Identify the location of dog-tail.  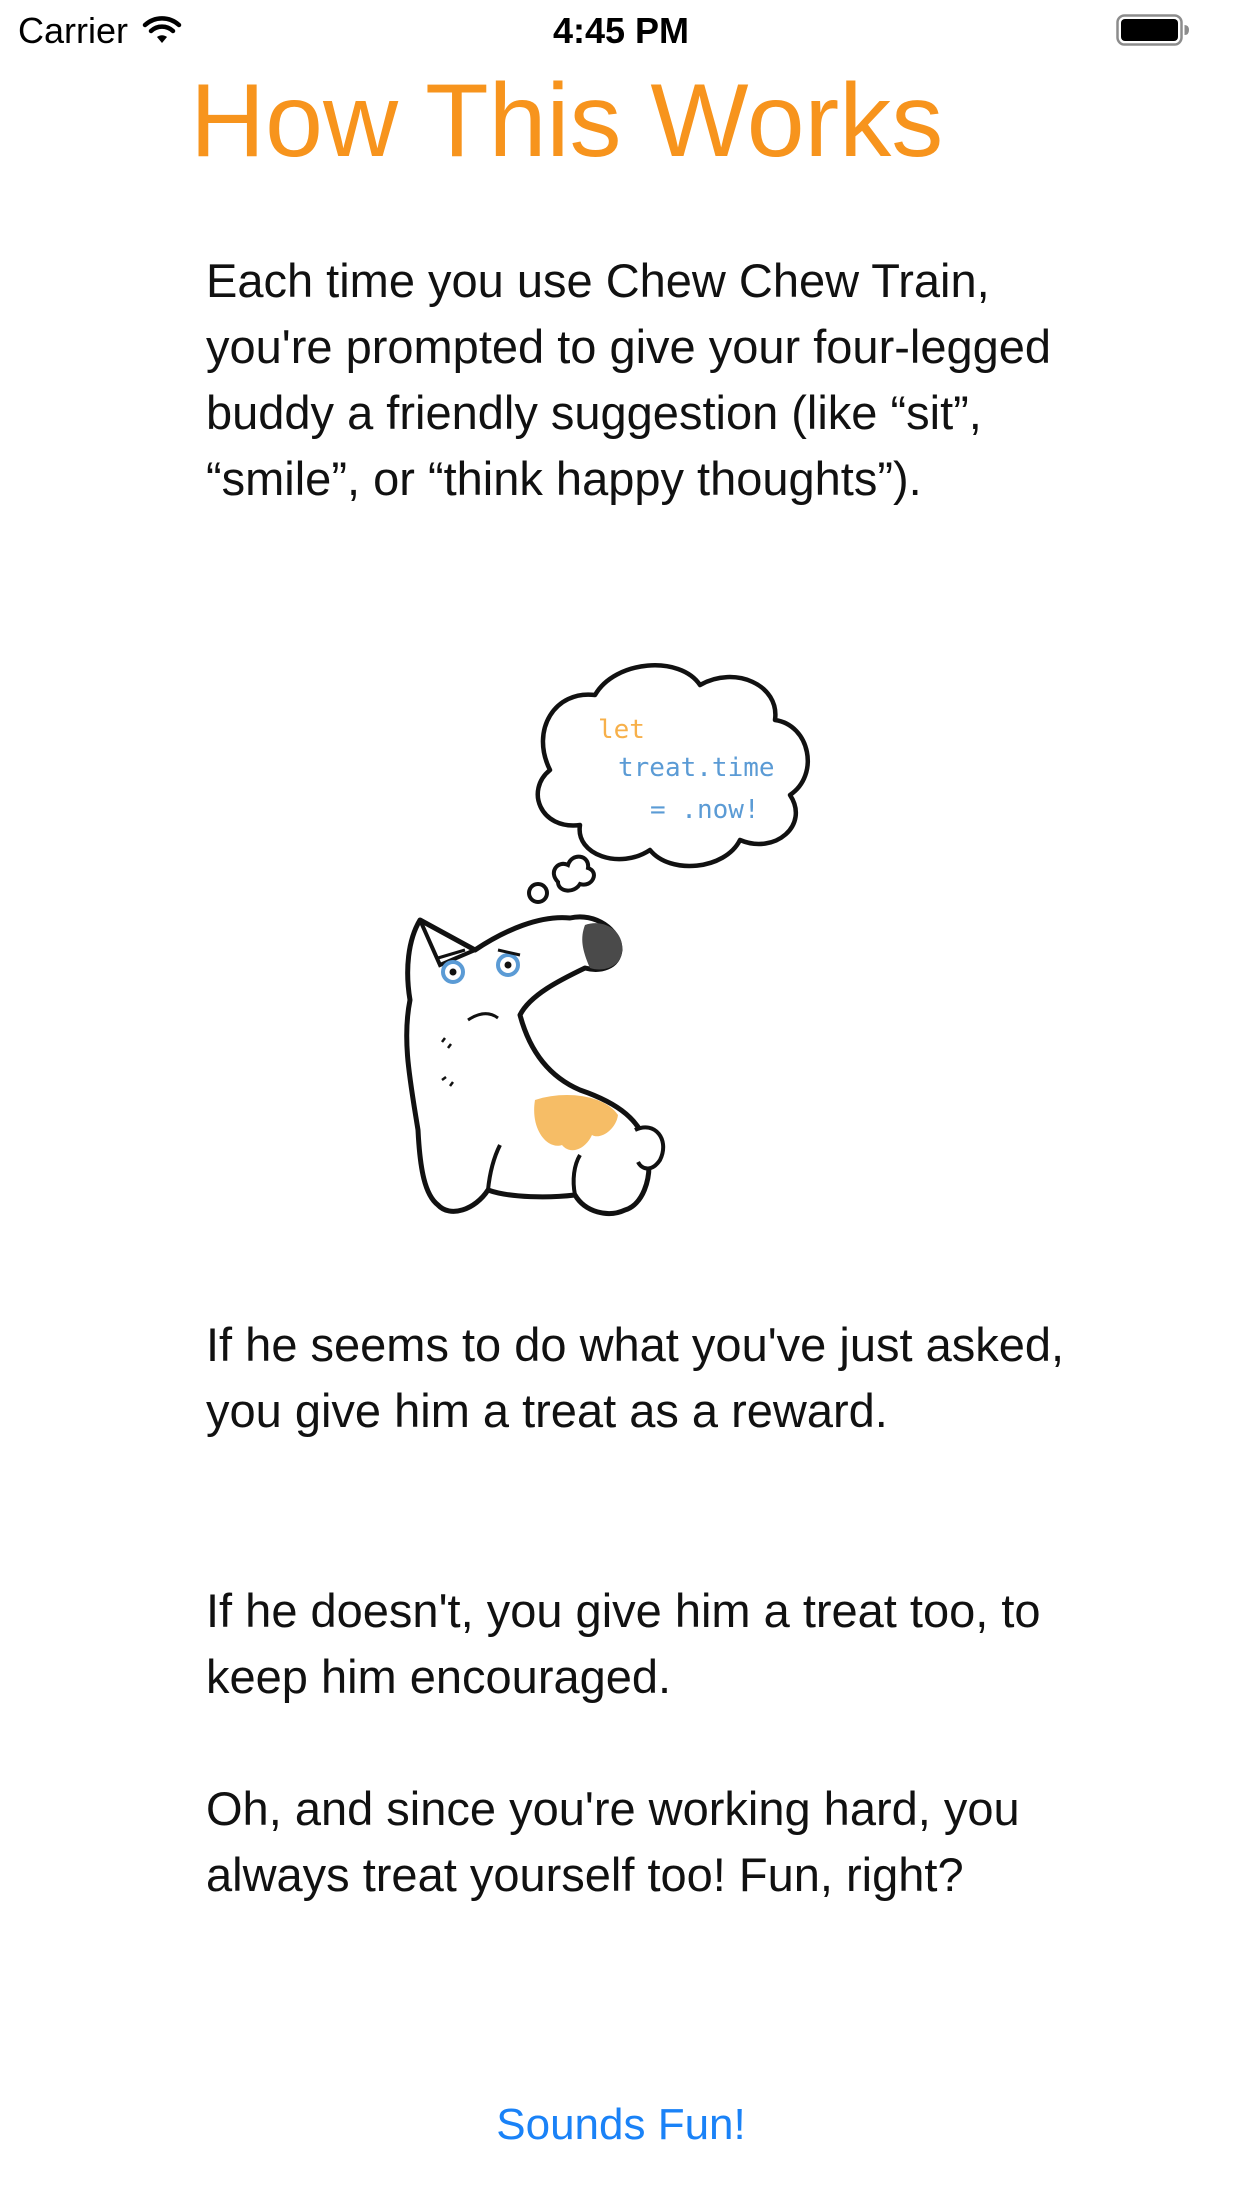
(650, 1148).